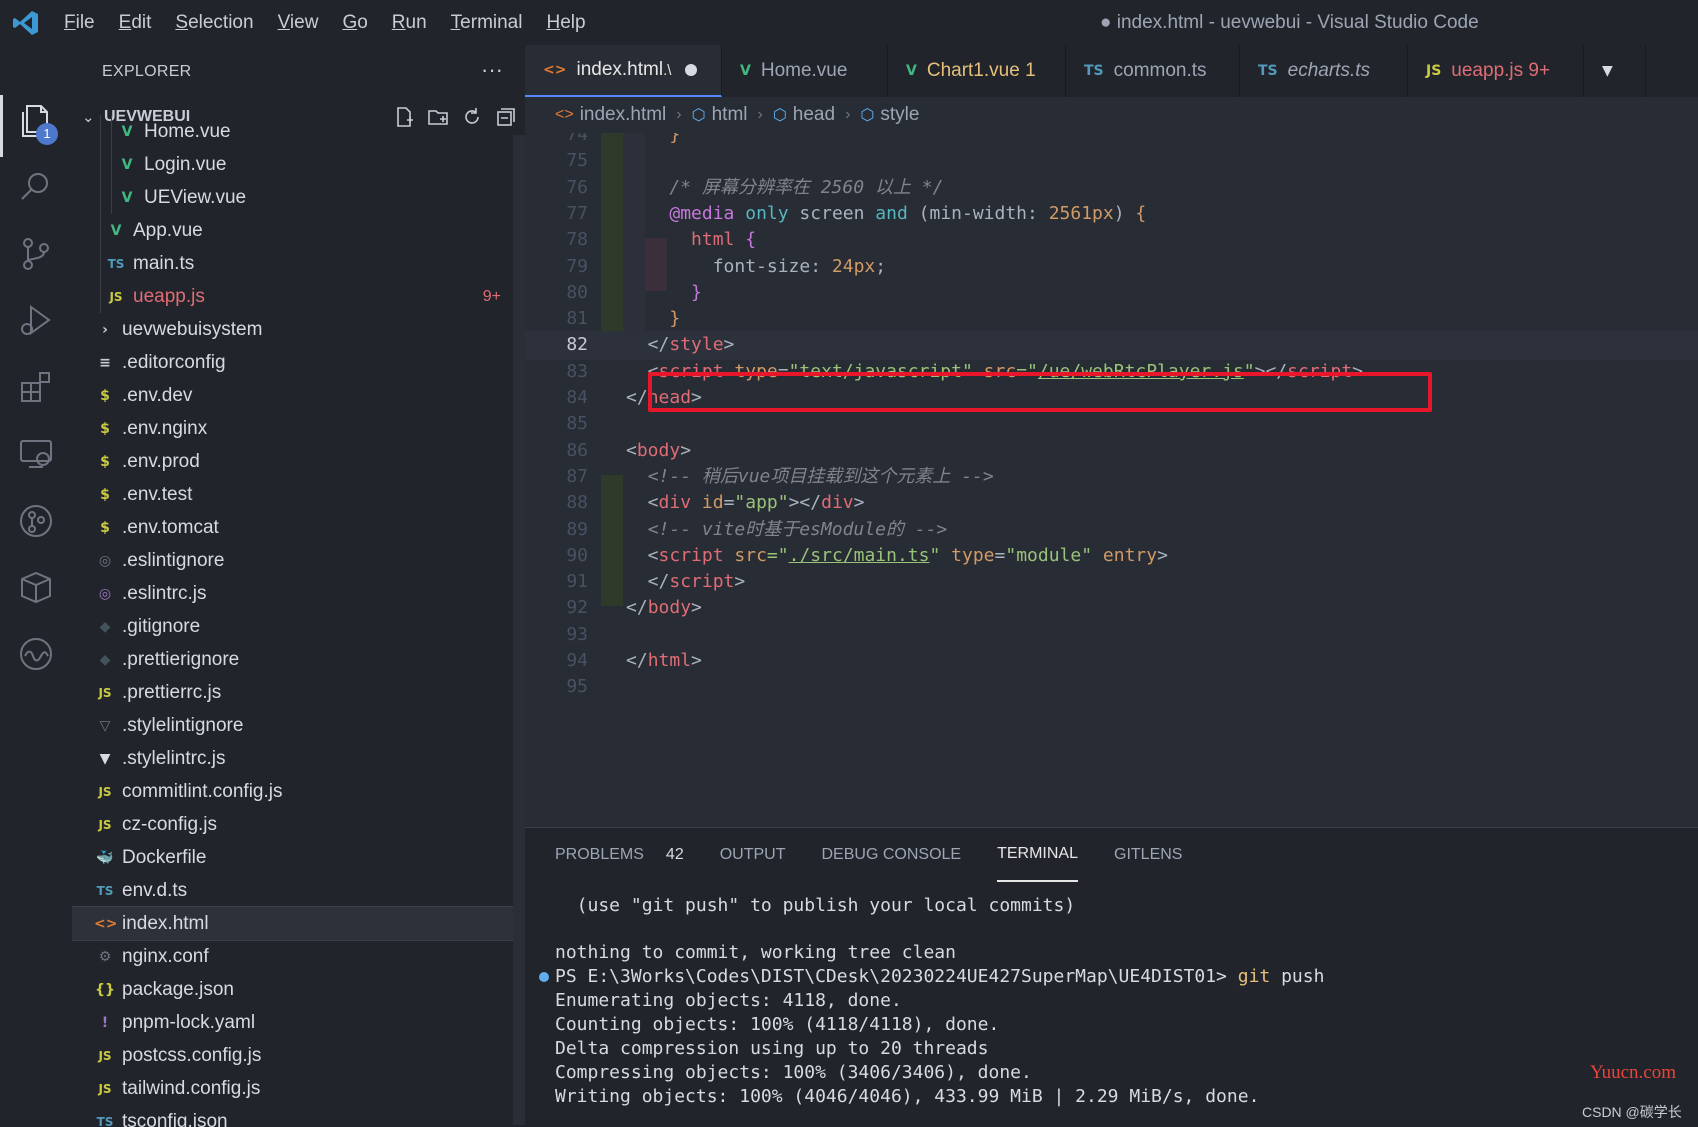 The image size is (1698, 1127). Describe the element at coordinates (36, 320) in the screenshot. I see `run-debug-icon` at that location.